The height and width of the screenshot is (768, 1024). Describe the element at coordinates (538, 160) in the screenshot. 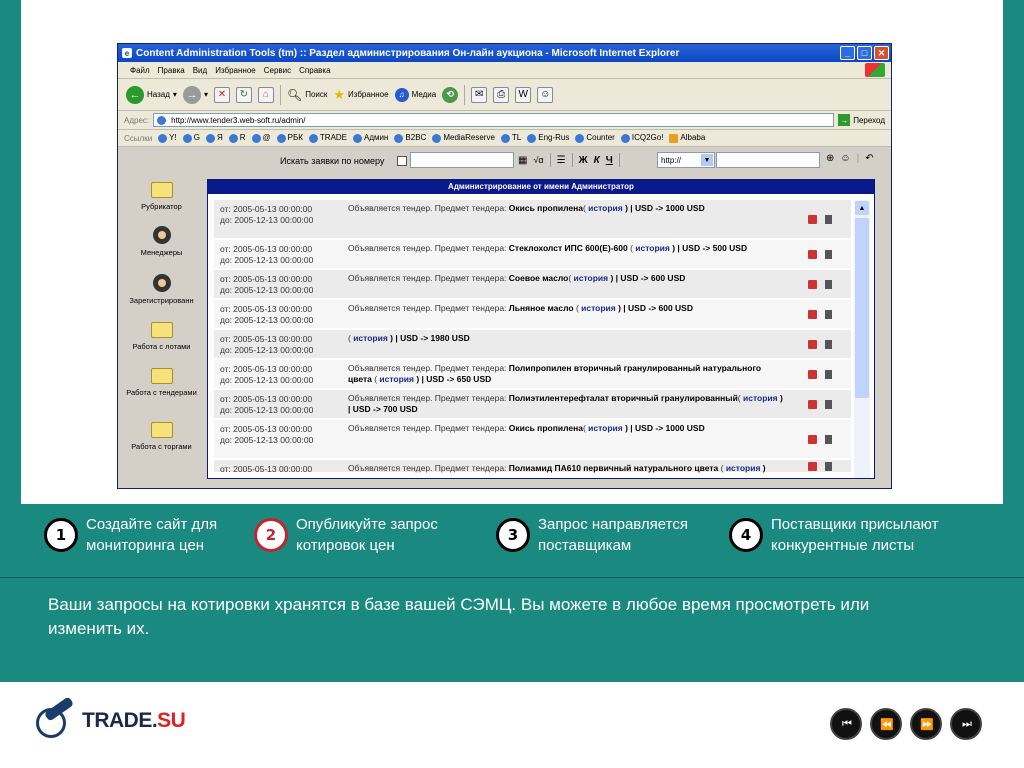

I see `formula-icon: √α` at that location.